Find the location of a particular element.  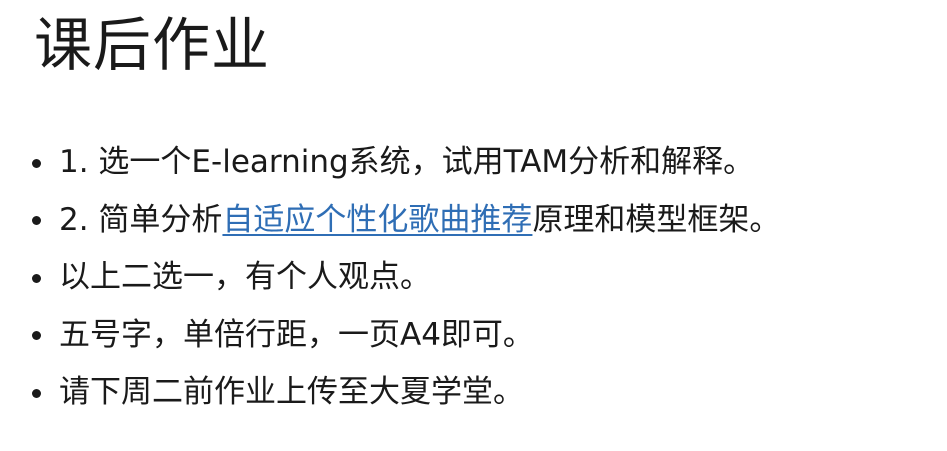

bullet-item-2: 2. 简单分析自适应个性化歌曲推荐原理和模型框架。 is located at coordinates (404, 221).